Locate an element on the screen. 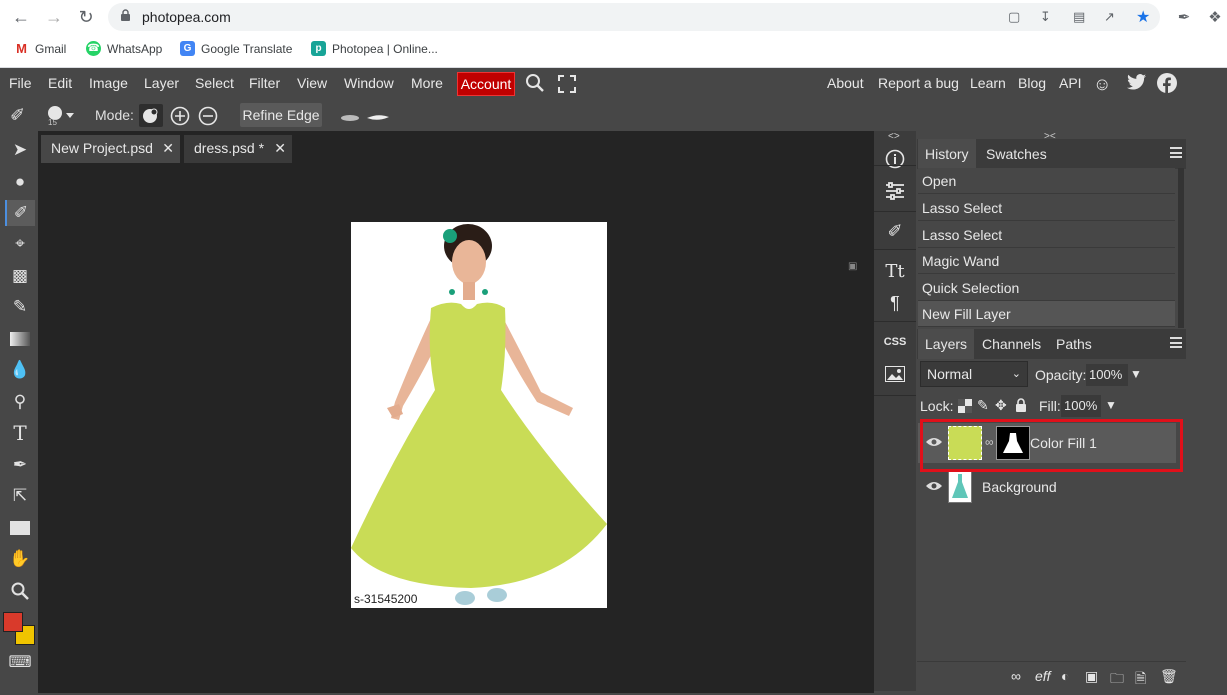 Image resolution: width=1227 pixels, height=695 pixels. fill-input: 100% is located at coordinates (1081, 406).